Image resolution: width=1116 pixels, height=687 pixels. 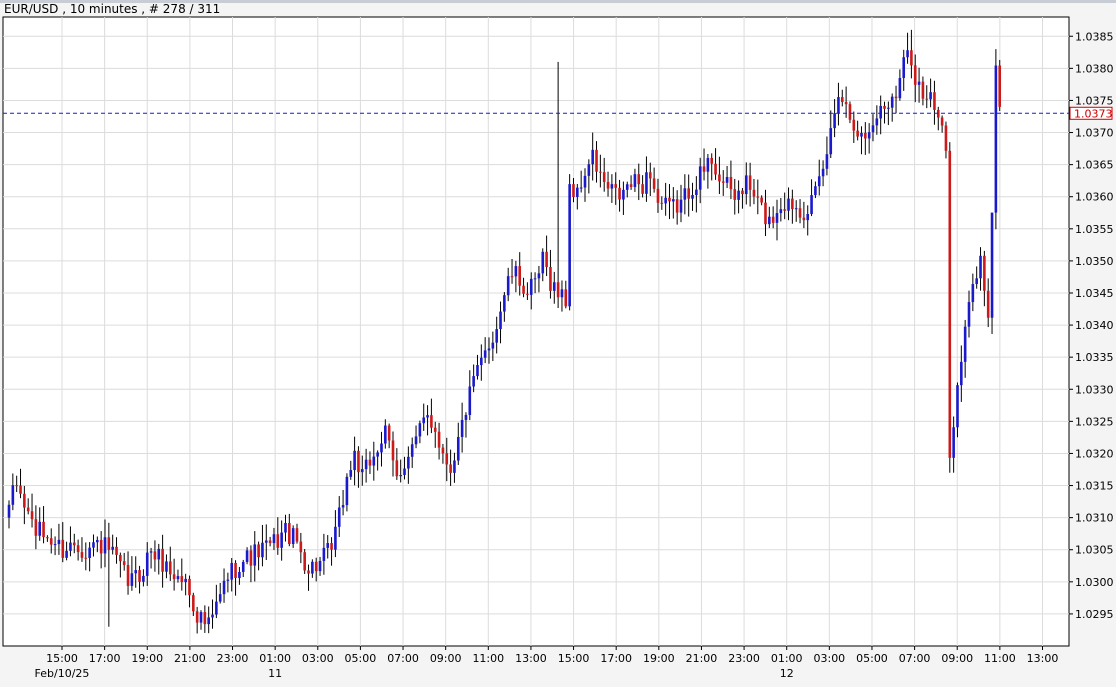 What do you see at coordinates (1094, 421) in the screenshot?
I see `y-tick-label: 1.0325` at bounding box center [1094, 421].